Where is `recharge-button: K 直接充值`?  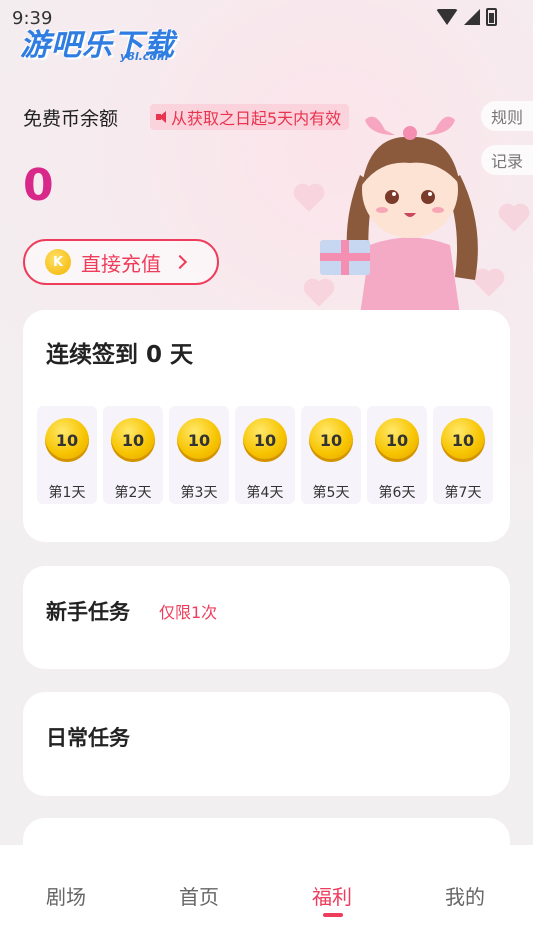 recharge-button: K 直接充值 is located at coordinates (121, 262).